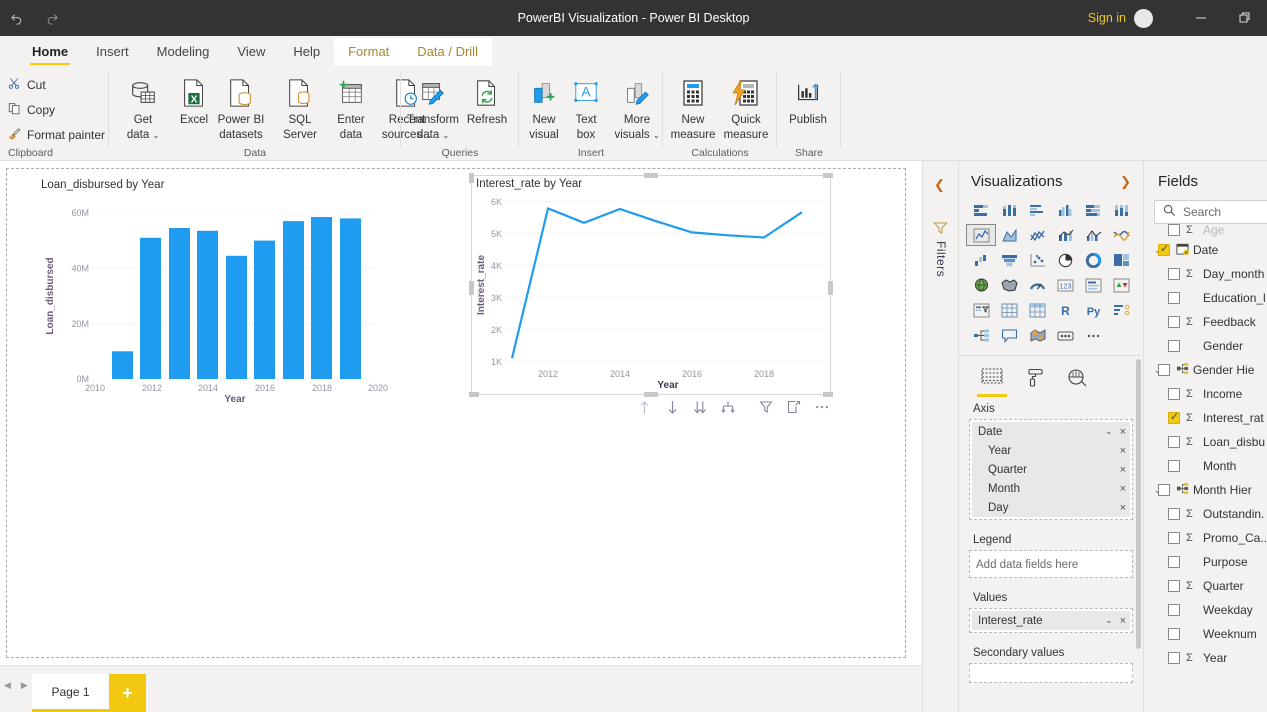  Describe the element at coordinates (808, 100) in the screenshot. I see `publish-button: Publish` at that location.